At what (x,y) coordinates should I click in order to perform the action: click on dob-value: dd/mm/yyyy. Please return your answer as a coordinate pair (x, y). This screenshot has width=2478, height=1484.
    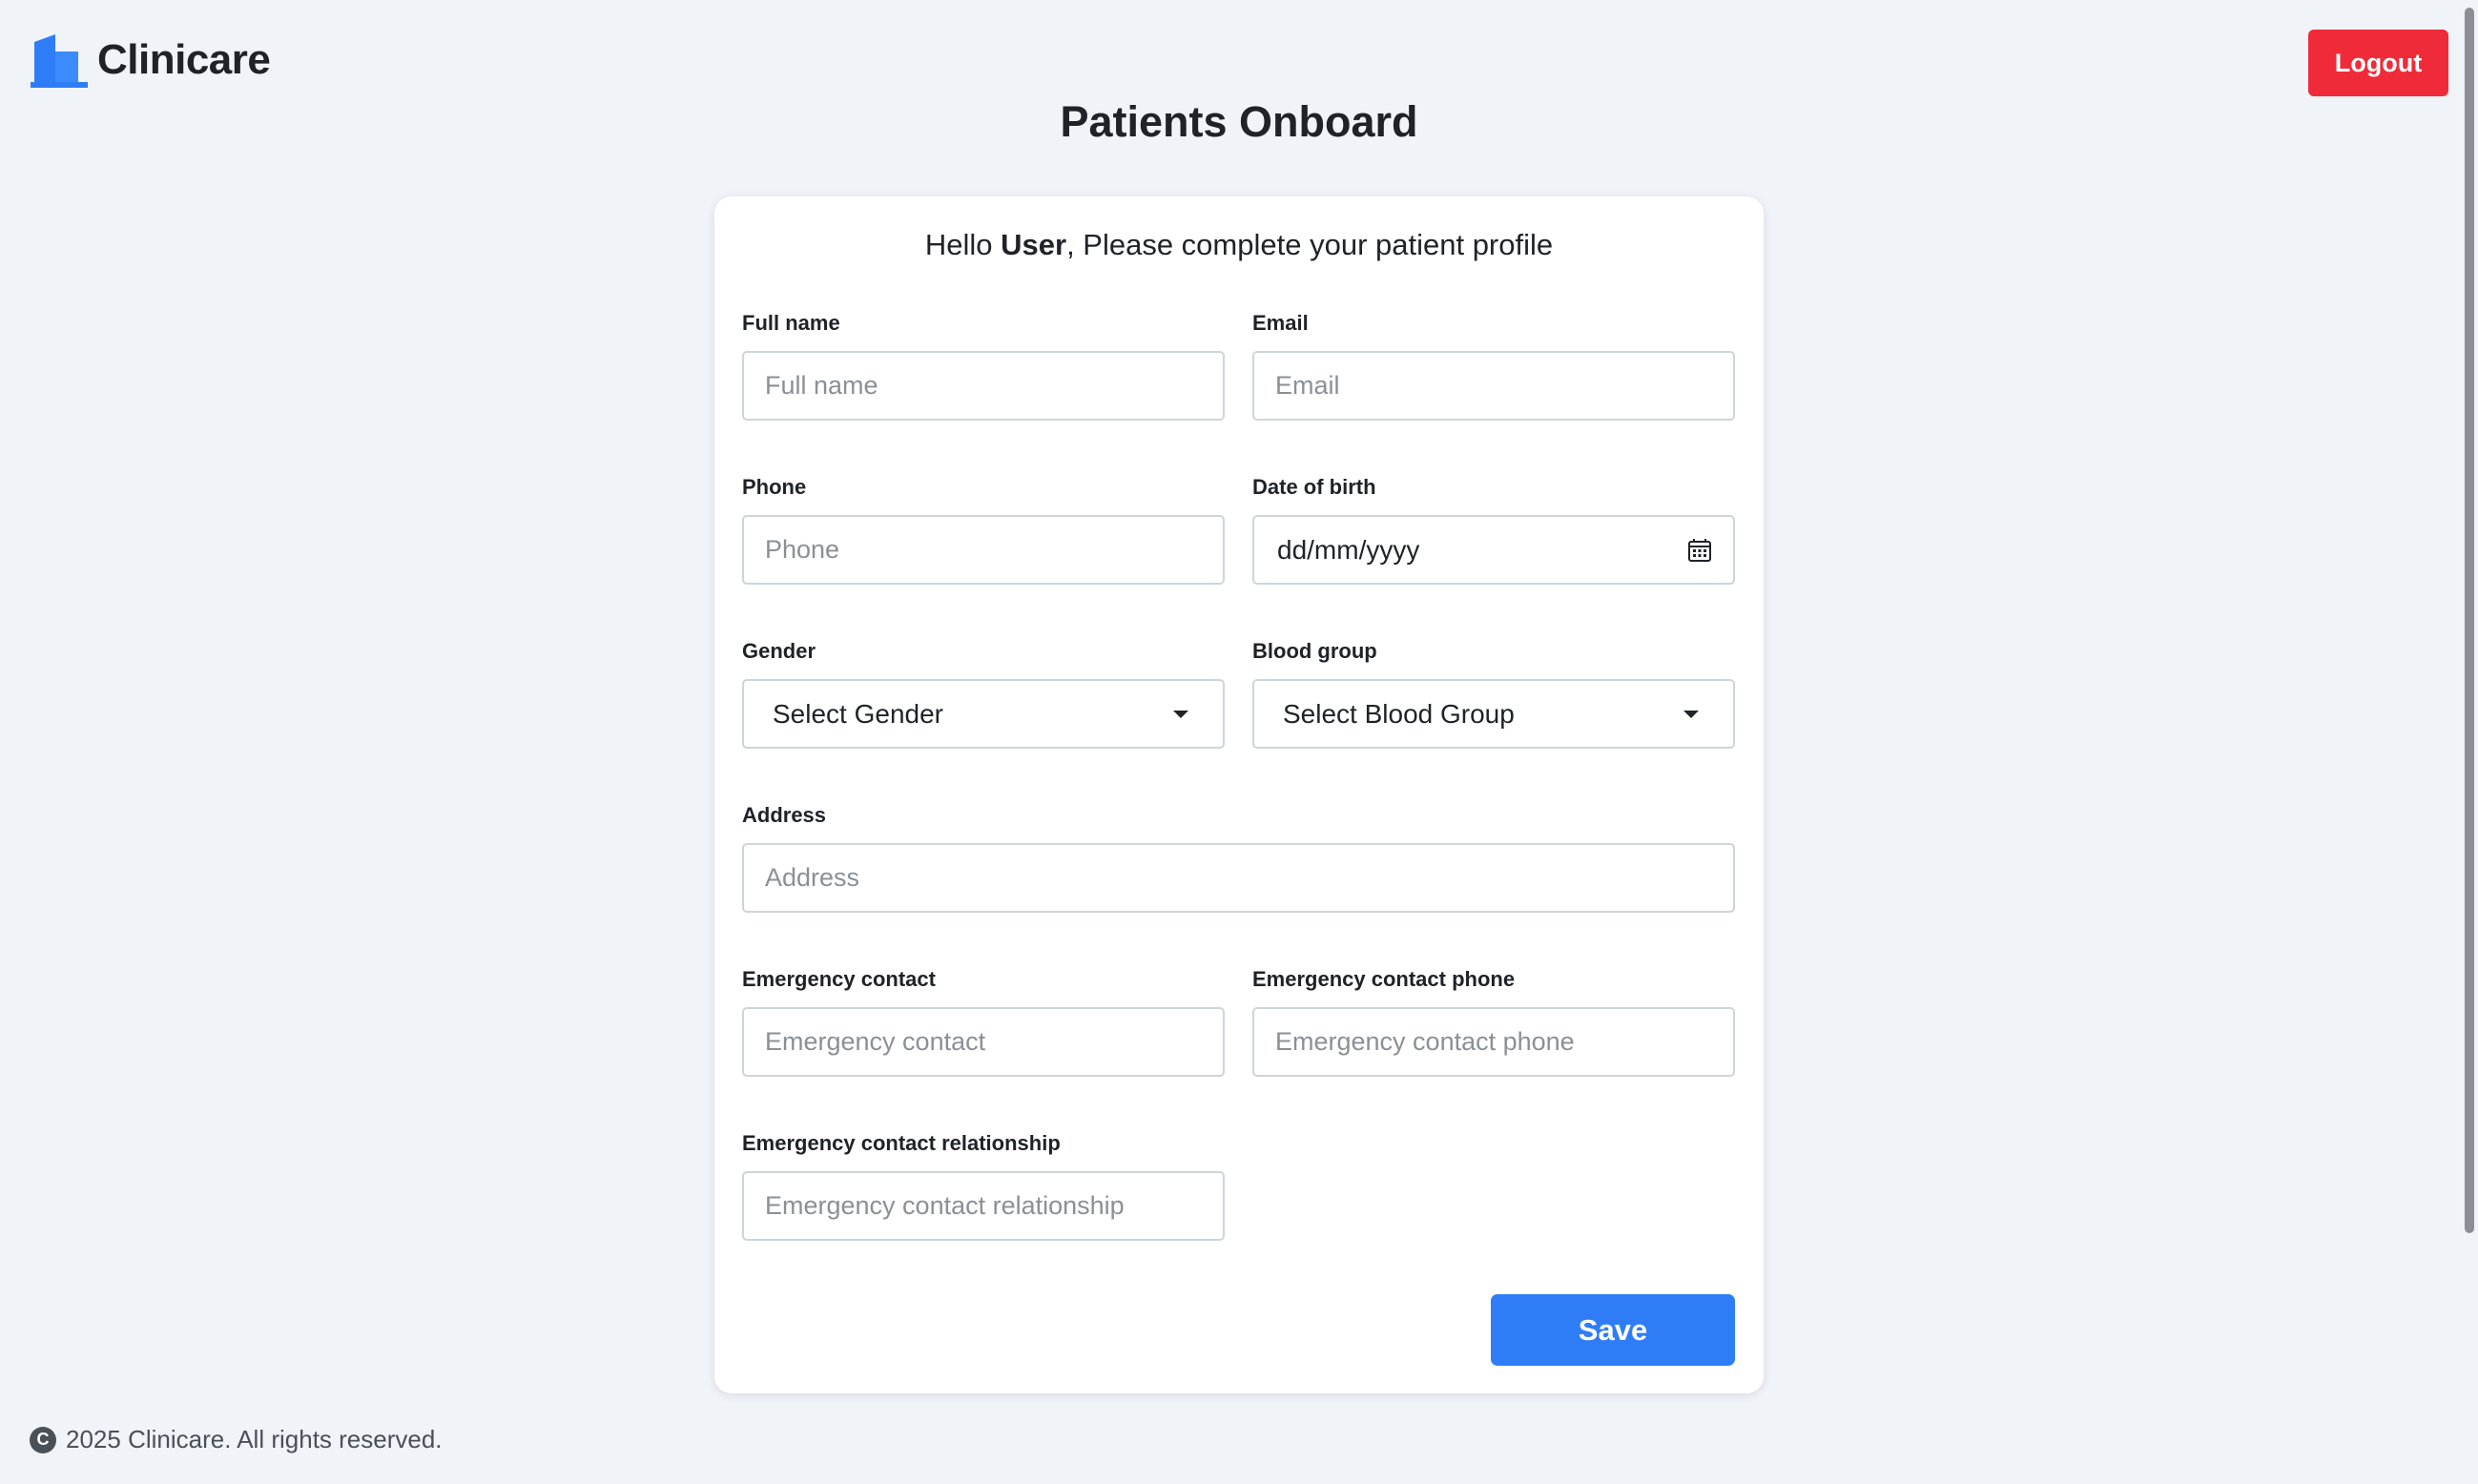
    Looking at the image, I should click on (1348, 549).